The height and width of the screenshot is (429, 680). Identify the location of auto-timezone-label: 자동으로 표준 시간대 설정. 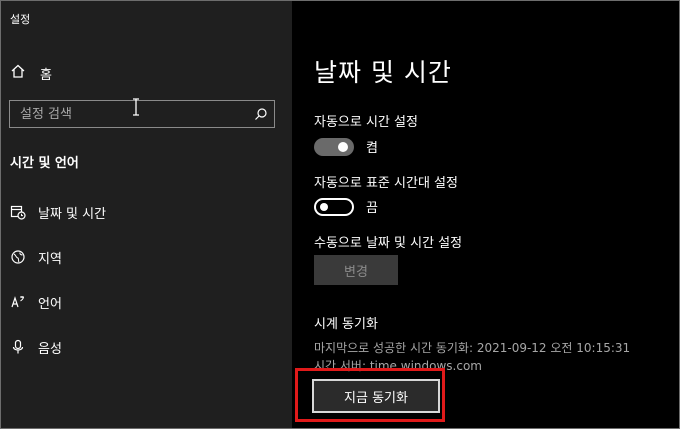
(386, 183).